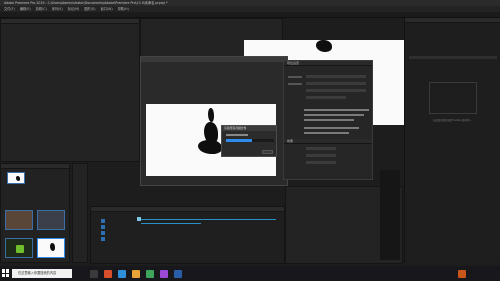  I want to click on comments-field, so click(336, 90).